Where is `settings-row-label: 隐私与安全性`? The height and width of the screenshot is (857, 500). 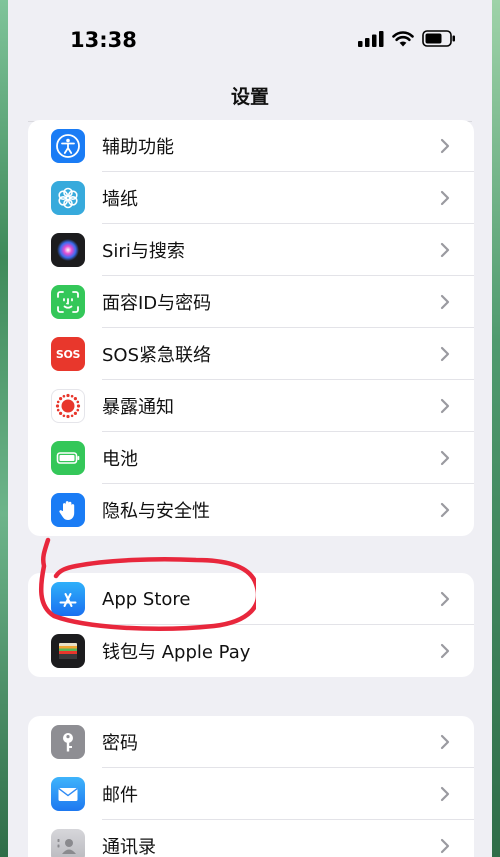 settings-row-label: 隐私与安全性 is located at coordinates (156, 511).